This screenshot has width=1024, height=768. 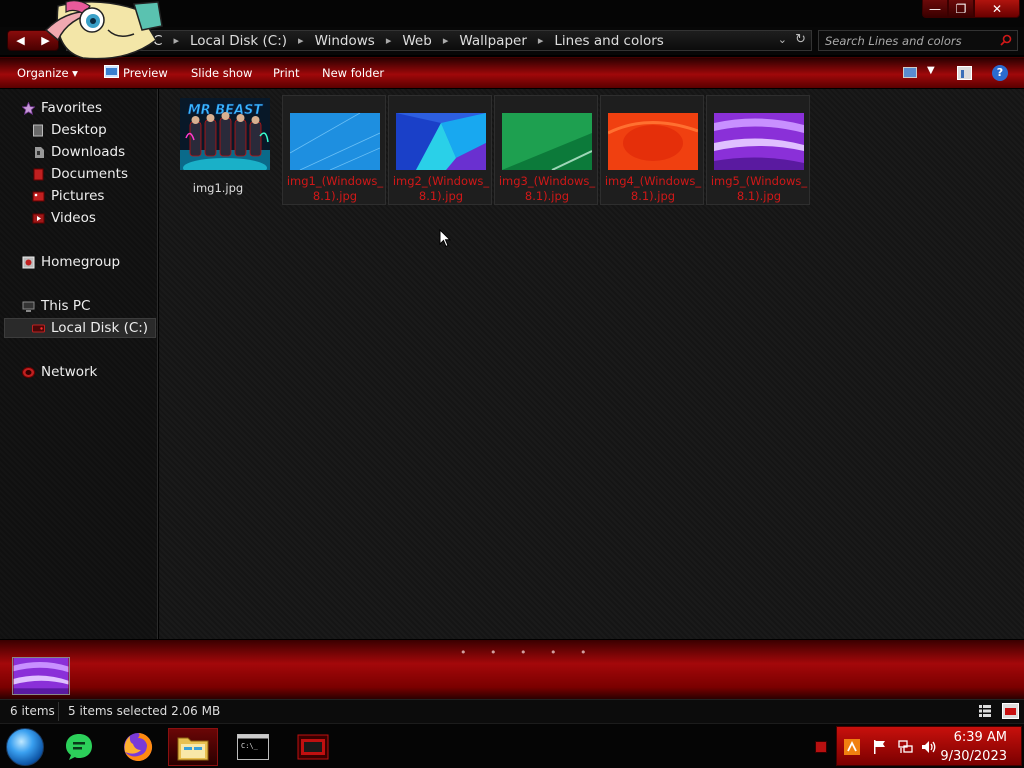 What do you see at coordinates (608, 41) in the screenshot?
I see `breadcrumb-lines-and-colors: Lines and colors` at bounding box center [608, 41].